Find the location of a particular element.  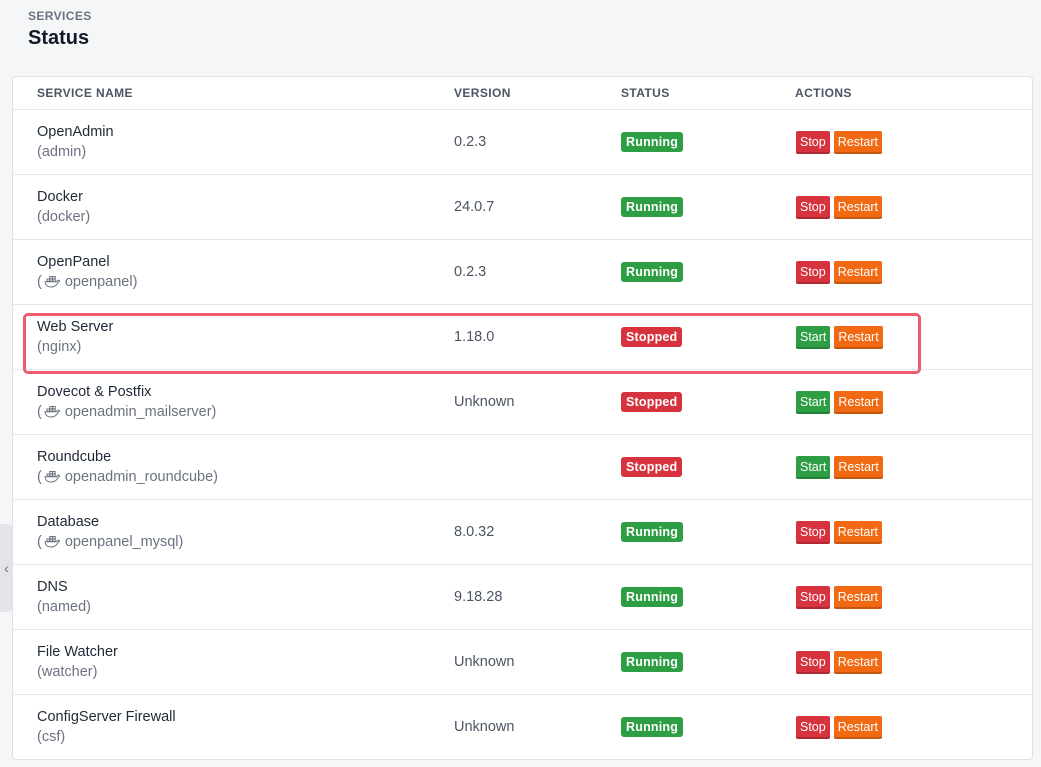

service-identifier-text: nginx) is located at coordinates (61, 347).